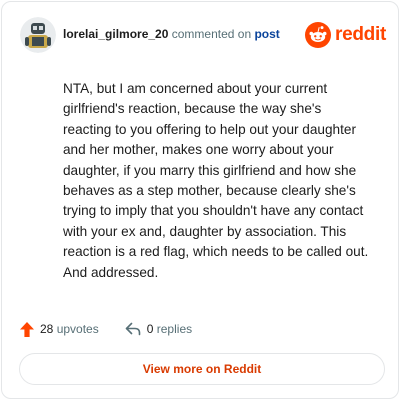 This screenshot has height=400, width=400. I want to click on upvote-arrow-icon, so click(27, 329).